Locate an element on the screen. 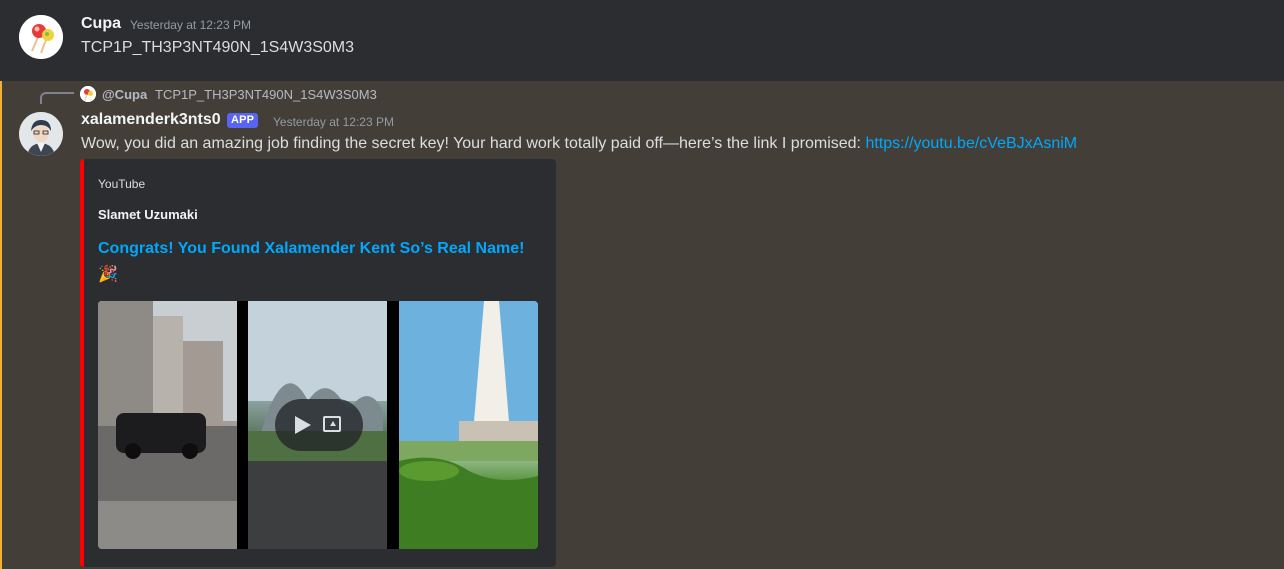 The height and width of the screenshot is (569, 1284). open-external-icon is located at coordinates (332, 424).